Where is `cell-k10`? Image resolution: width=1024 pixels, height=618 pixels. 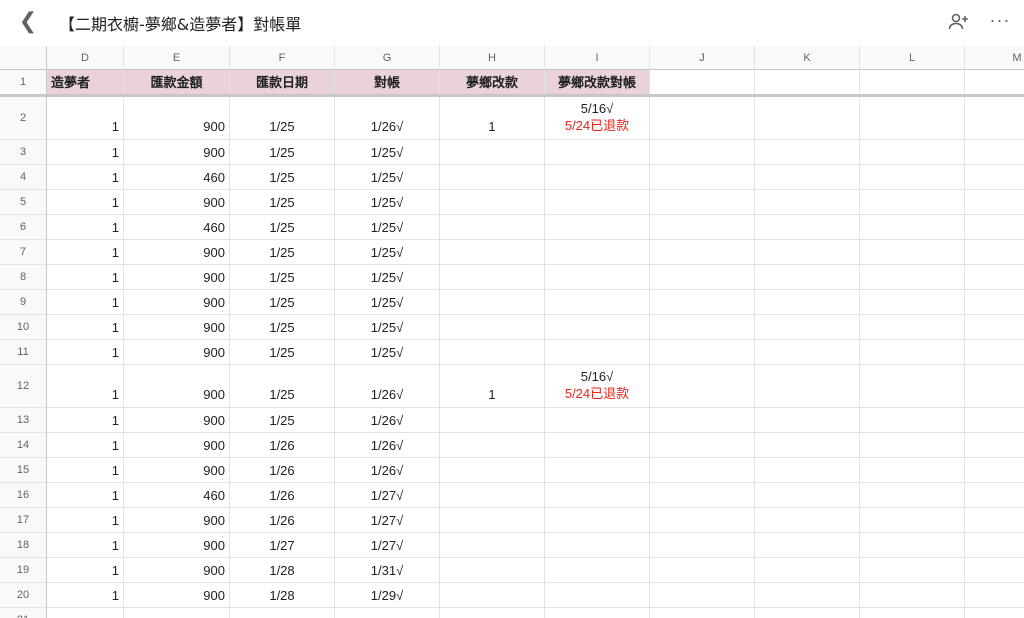
cell-k10 is located at coordinates (807, 327).